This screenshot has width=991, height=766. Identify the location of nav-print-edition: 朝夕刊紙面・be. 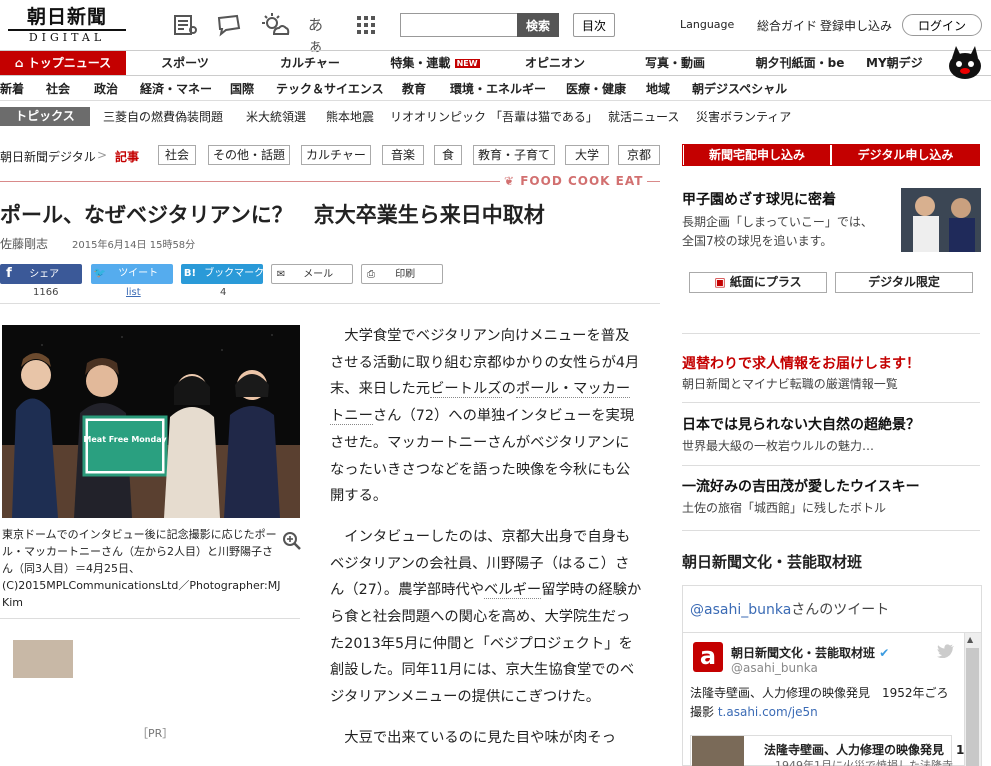
(800, 63).